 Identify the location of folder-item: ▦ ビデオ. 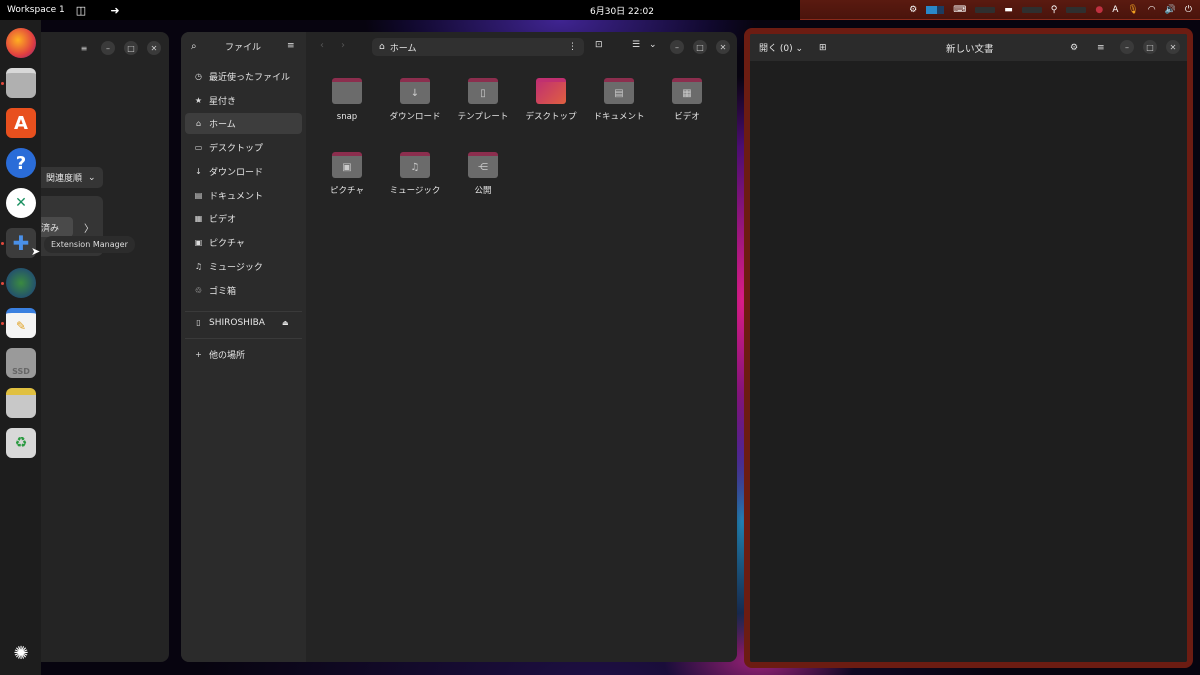
(687, 101).